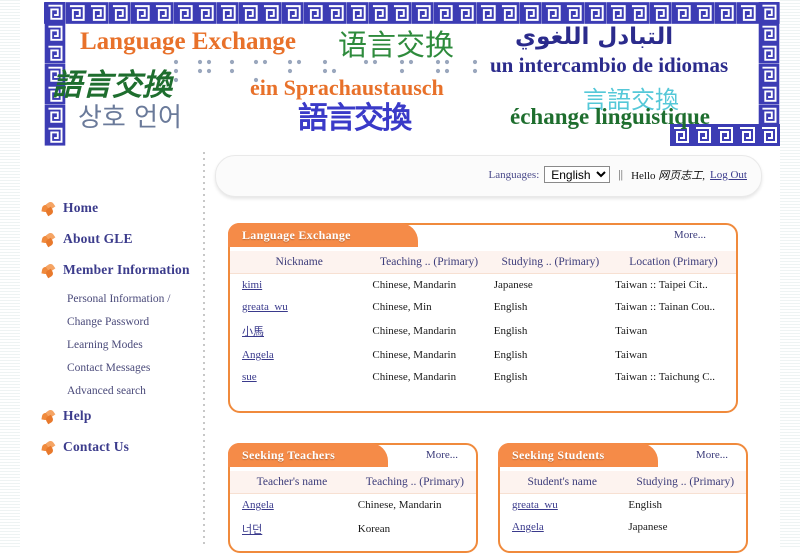 The width and height of the screenshot is (800, 553). I want to click on table-header-row: Student's name Studying .. (Primary), so click(623, 482).